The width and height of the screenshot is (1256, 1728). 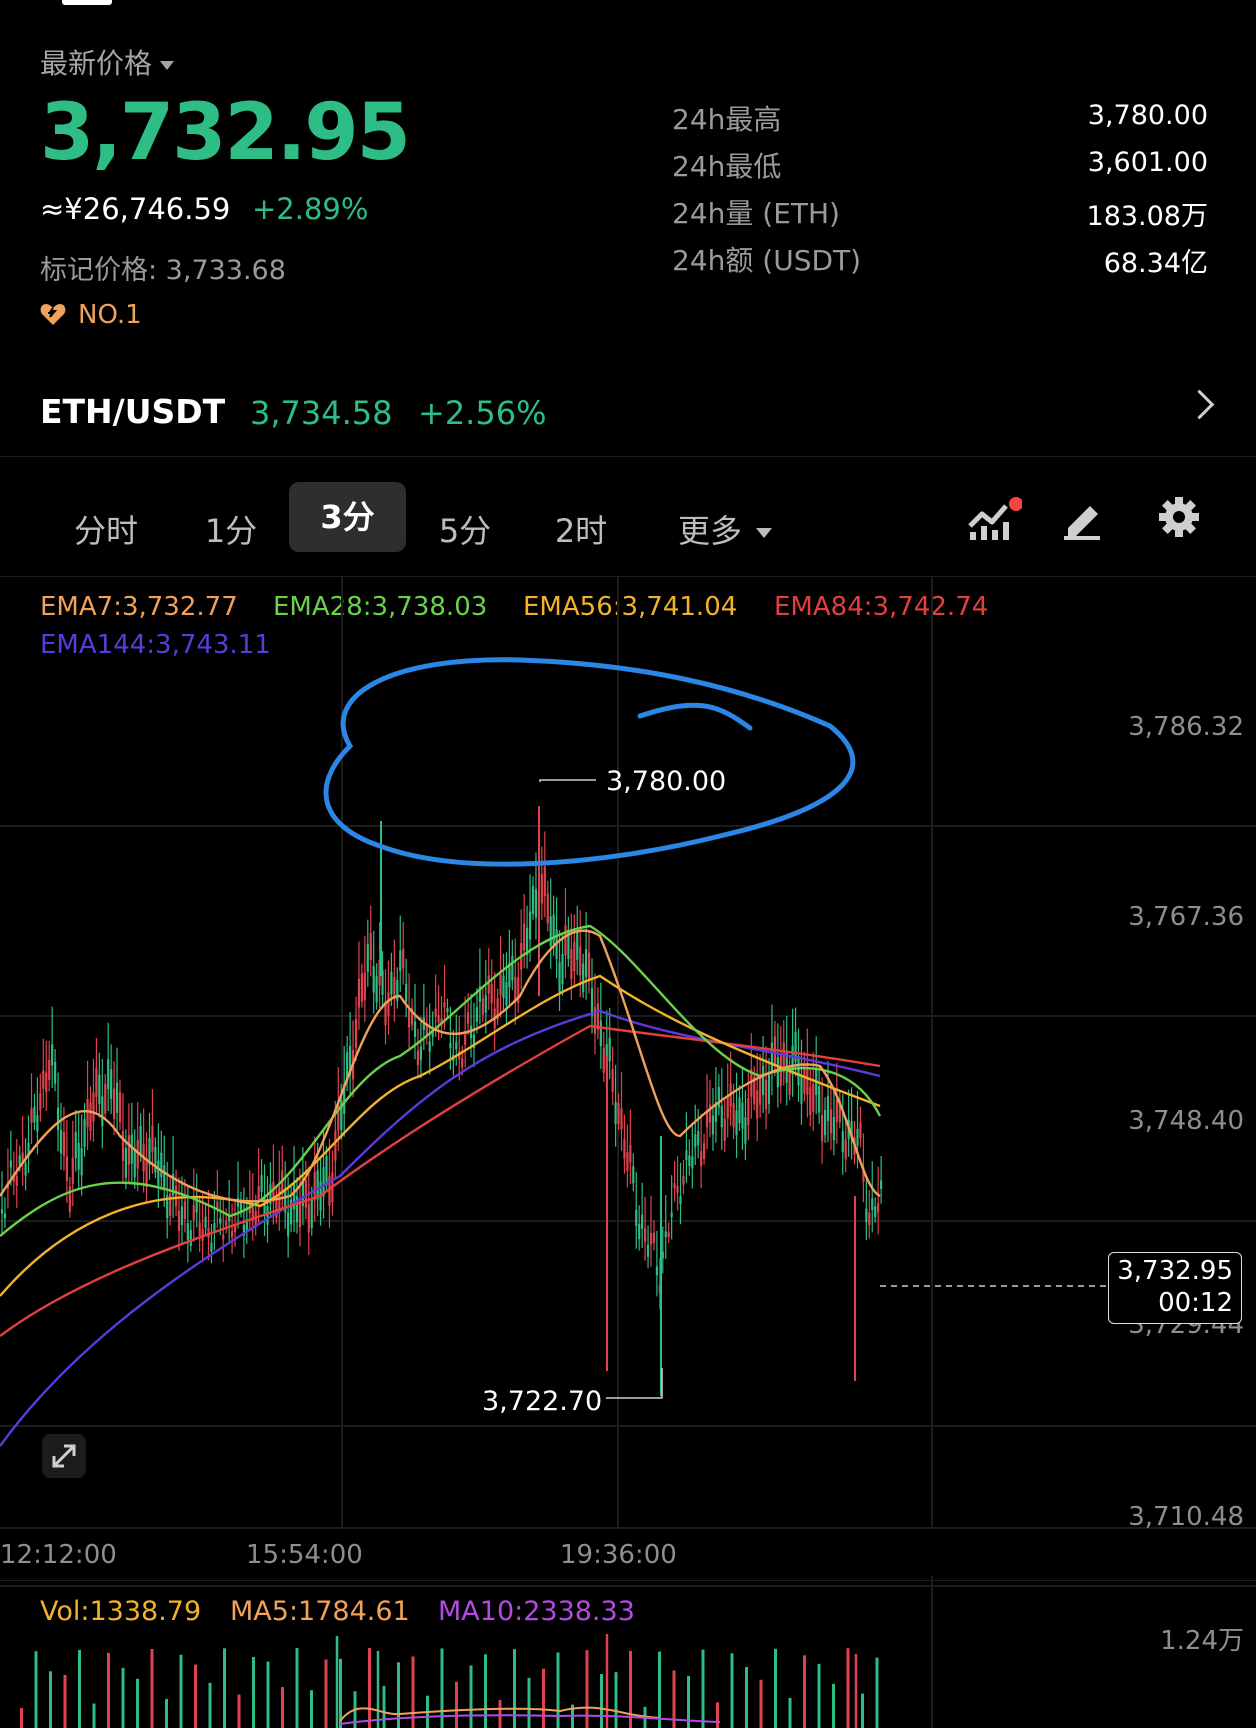 What do you see at coordinates (96, 63) in the screenshot?
I see `latest-price-label: 最新价格` at bounding box center [96, 63].